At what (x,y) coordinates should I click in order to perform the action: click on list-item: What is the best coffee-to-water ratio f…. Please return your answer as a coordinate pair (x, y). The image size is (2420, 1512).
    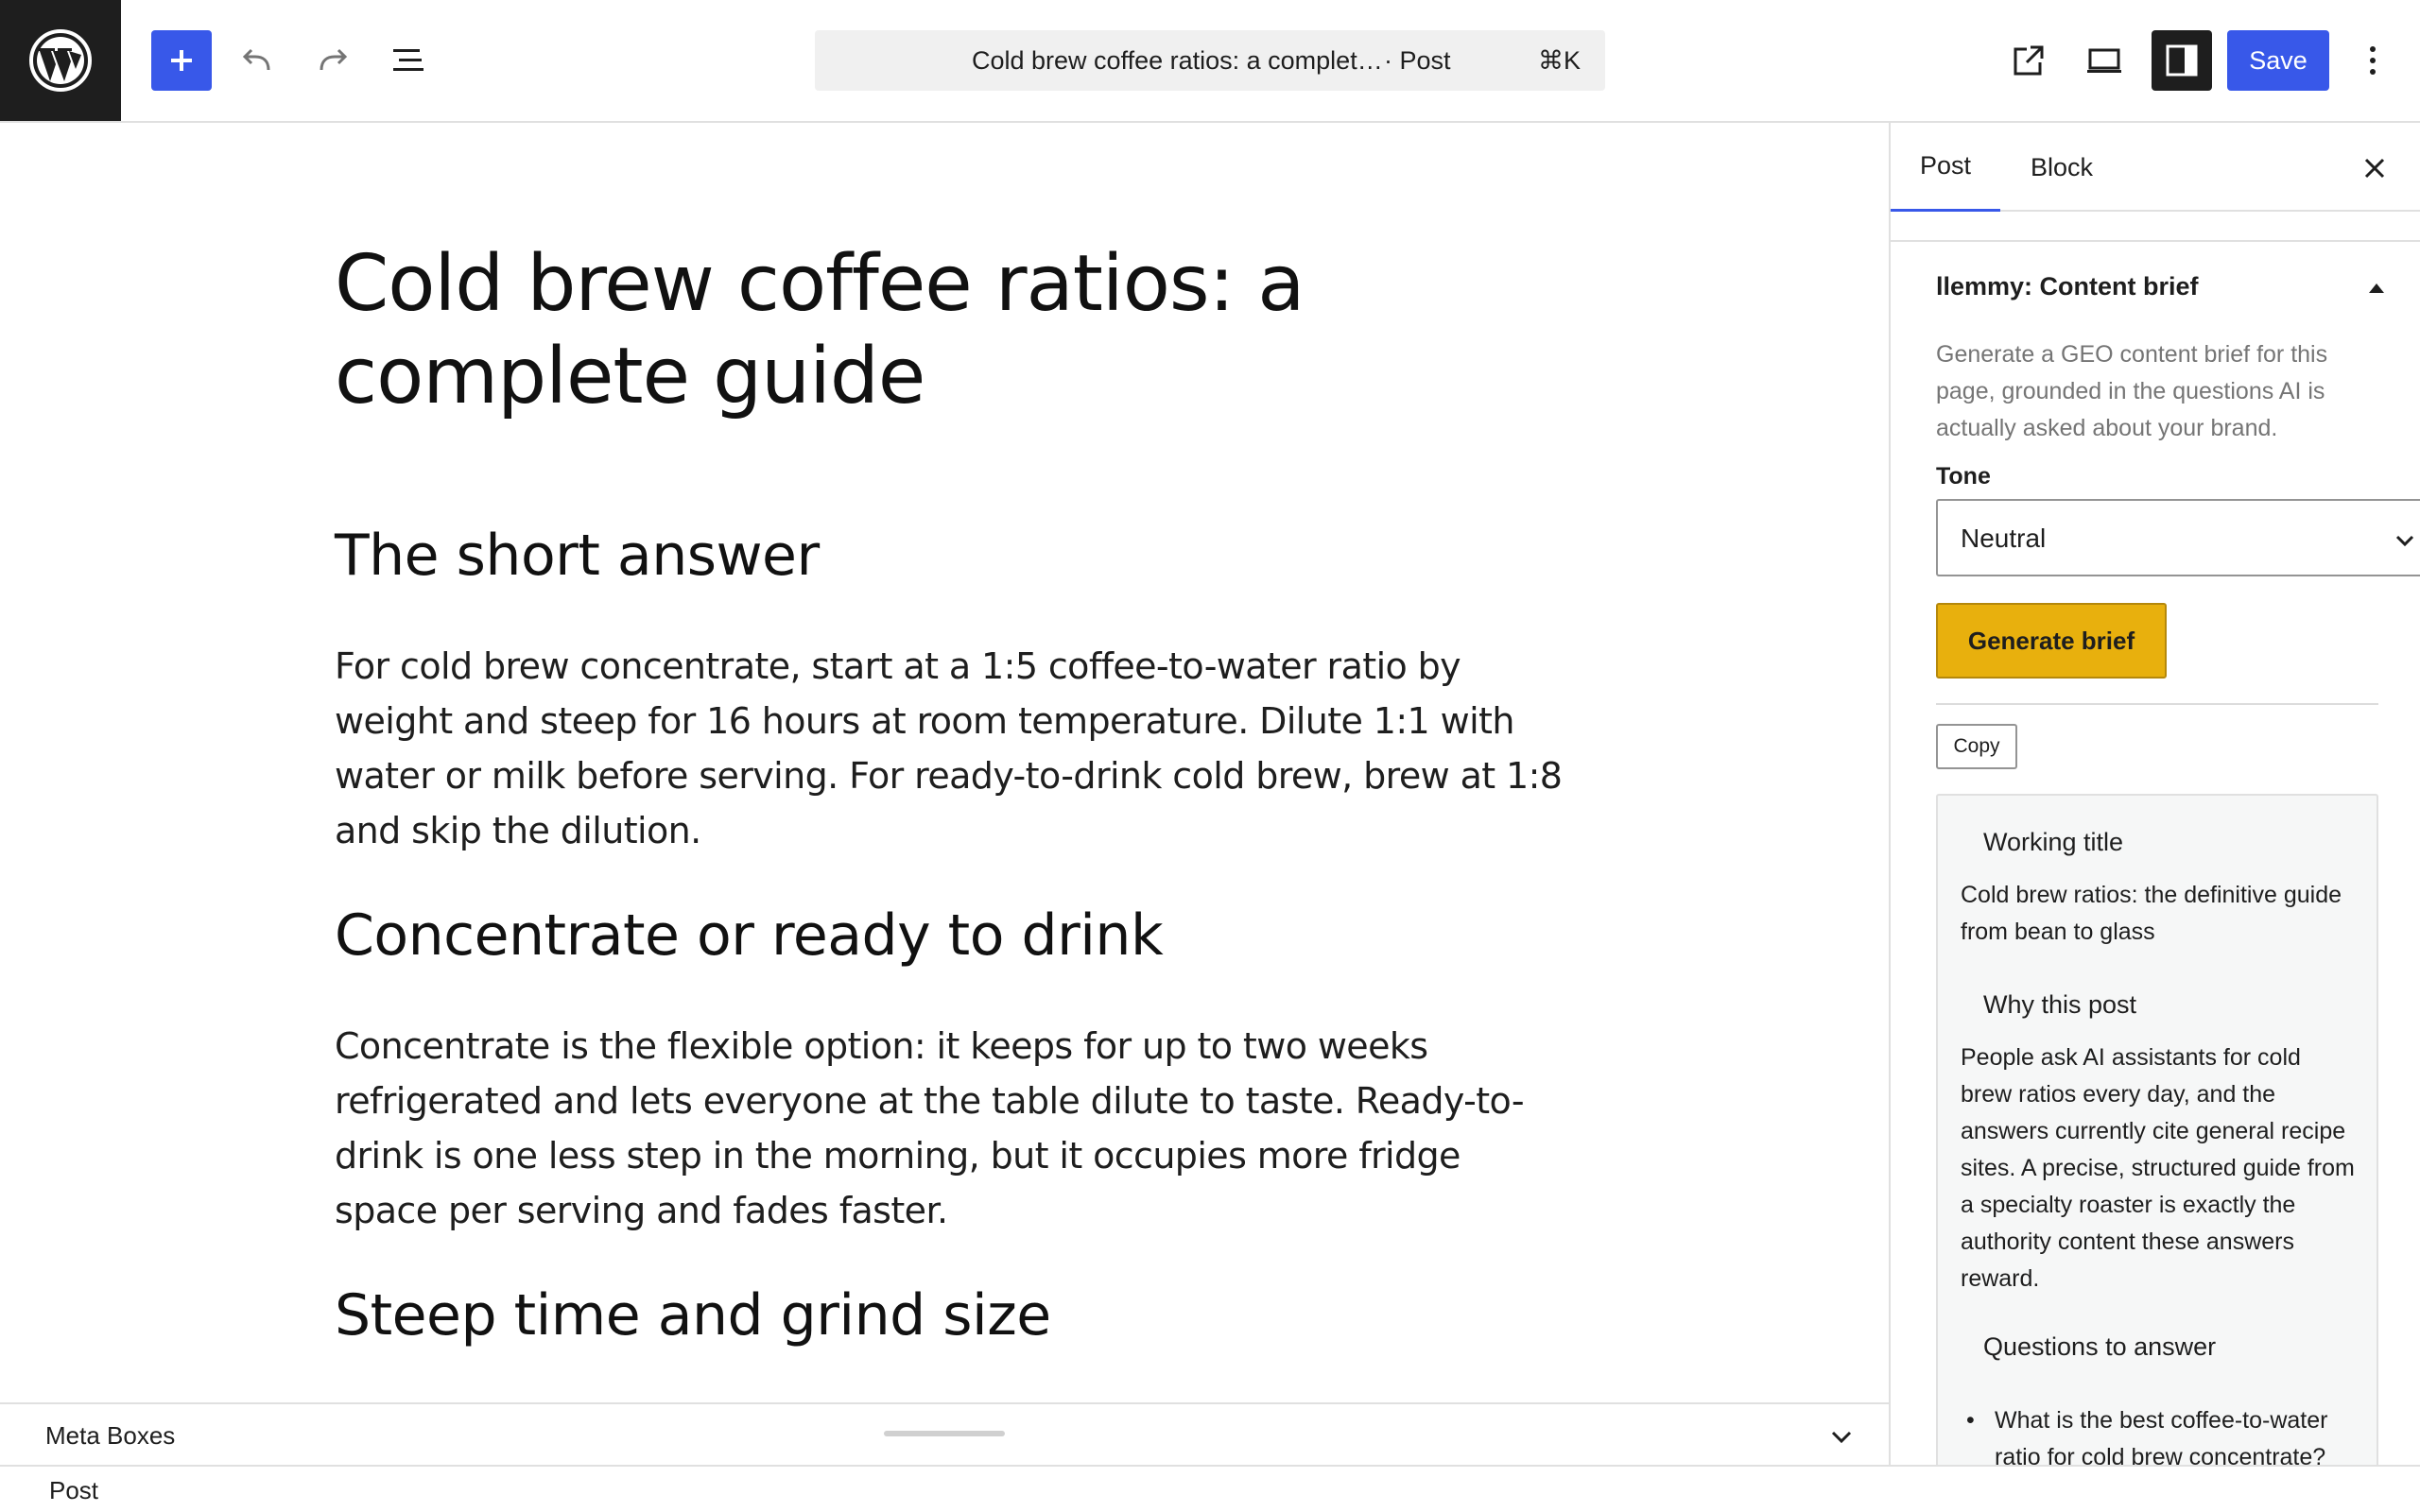
    Looking at the image, I should click on (2159, 1433).